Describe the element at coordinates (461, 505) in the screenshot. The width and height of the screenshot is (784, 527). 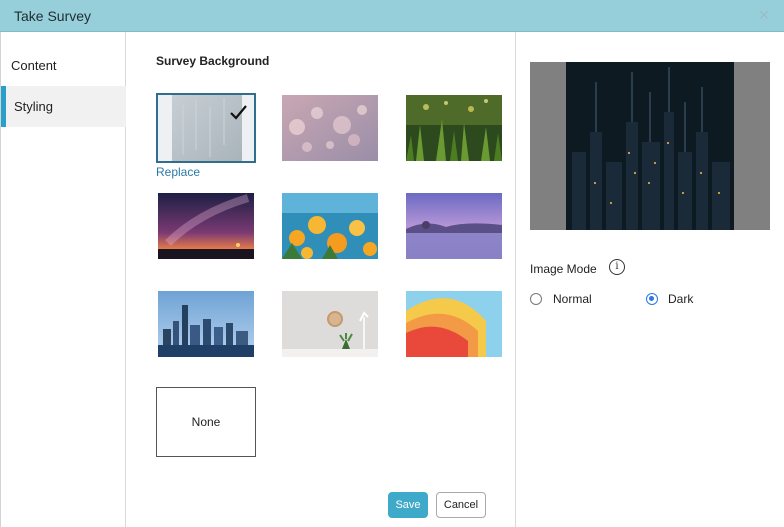
I see `cancel-button: Cancel` at that location.